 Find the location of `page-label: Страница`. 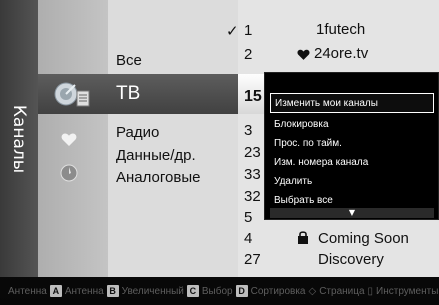

page-label: Страница is located at coordinates (342, 291).